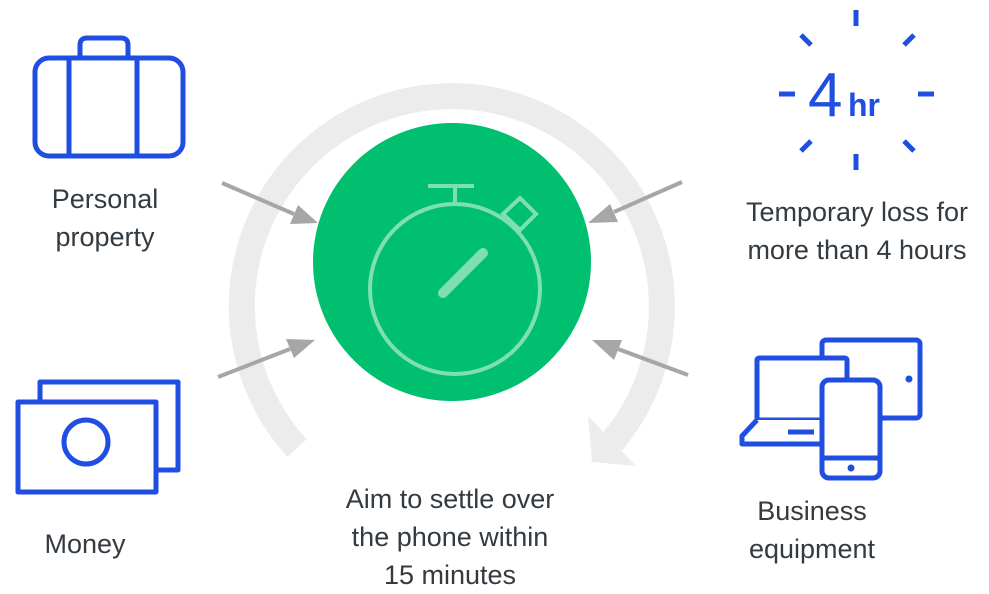 Image resolution: width=989 pixels, height=594 pixels. Describe the element at coordinates (825, 95) in the screenshot. I see `four-hour-number: 4` at that location.